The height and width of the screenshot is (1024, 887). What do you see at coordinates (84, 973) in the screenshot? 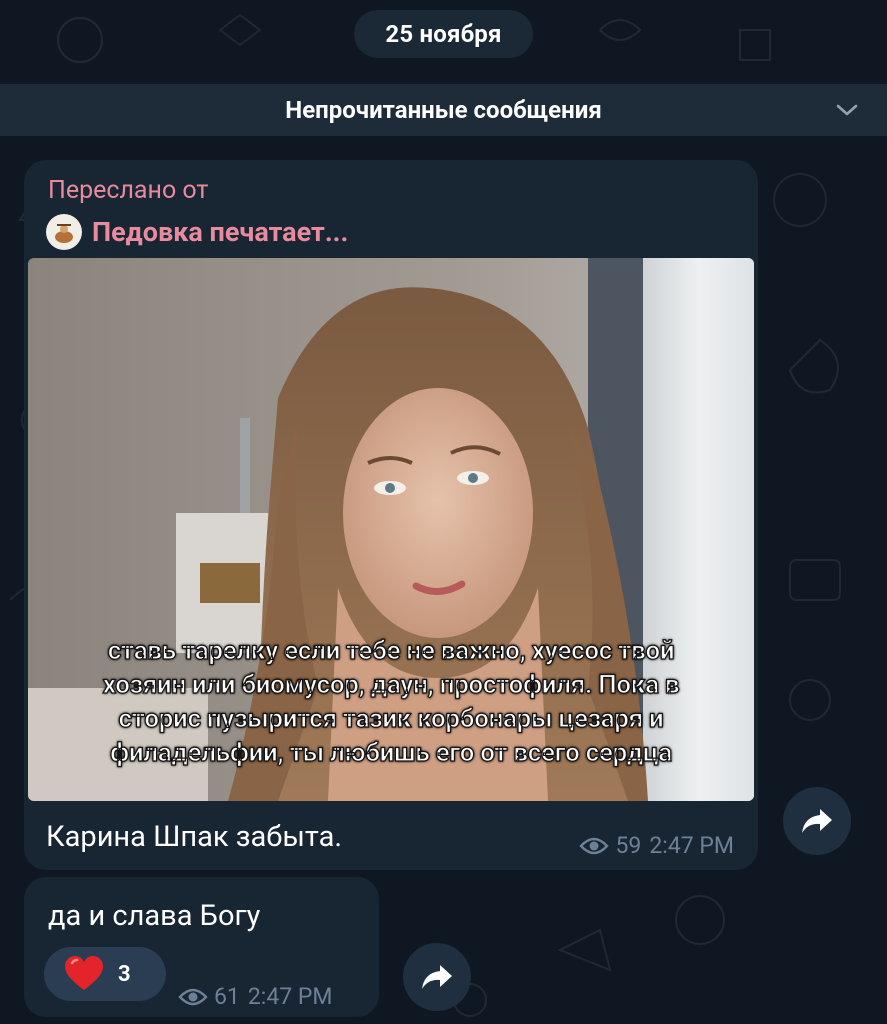
I see `heart-icon` at bounding box center [84, 973].